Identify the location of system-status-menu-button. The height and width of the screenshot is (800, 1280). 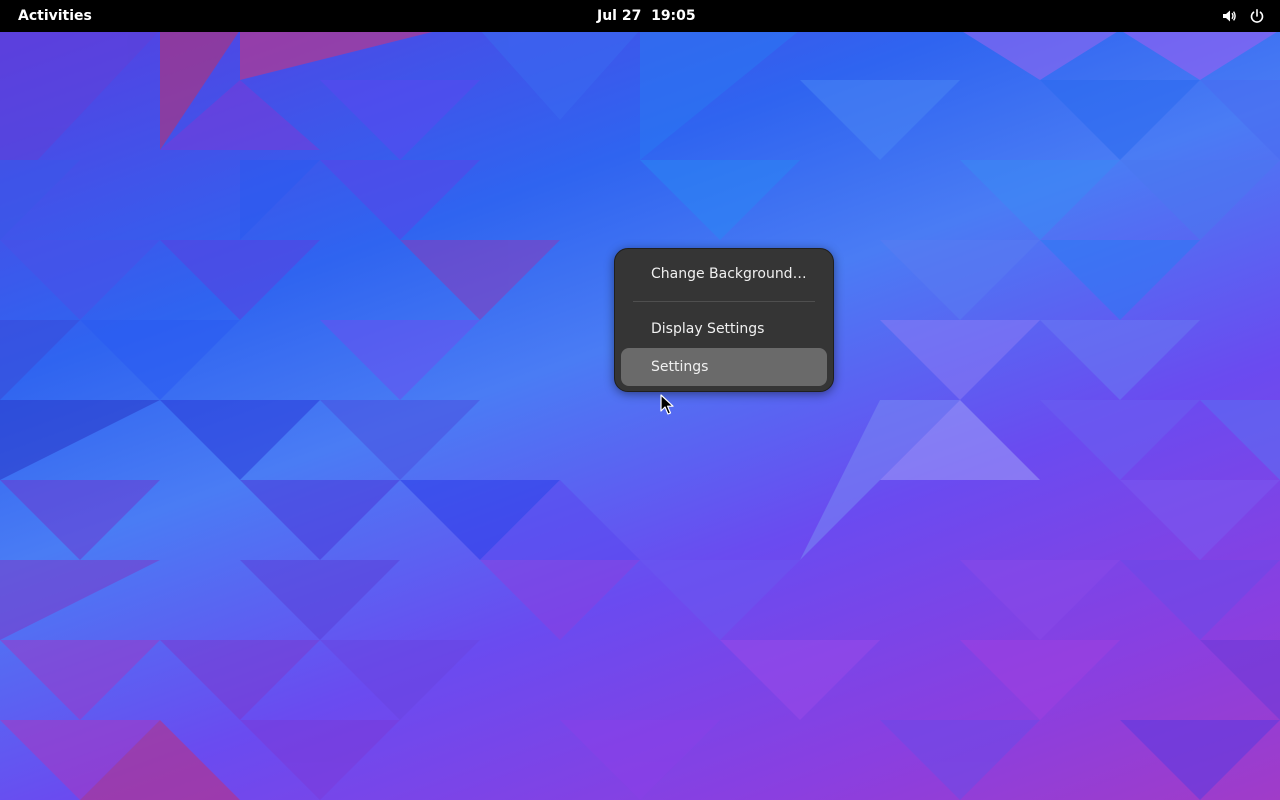
(1243, 16).